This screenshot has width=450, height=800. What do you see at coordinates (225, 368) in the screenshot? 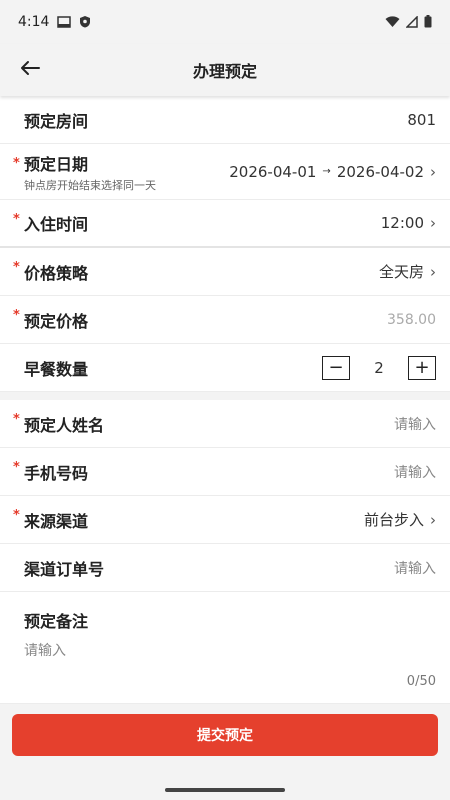
I see `breakfast-row: 早餐数量 − 2 +` at bounding box center [225, 368].